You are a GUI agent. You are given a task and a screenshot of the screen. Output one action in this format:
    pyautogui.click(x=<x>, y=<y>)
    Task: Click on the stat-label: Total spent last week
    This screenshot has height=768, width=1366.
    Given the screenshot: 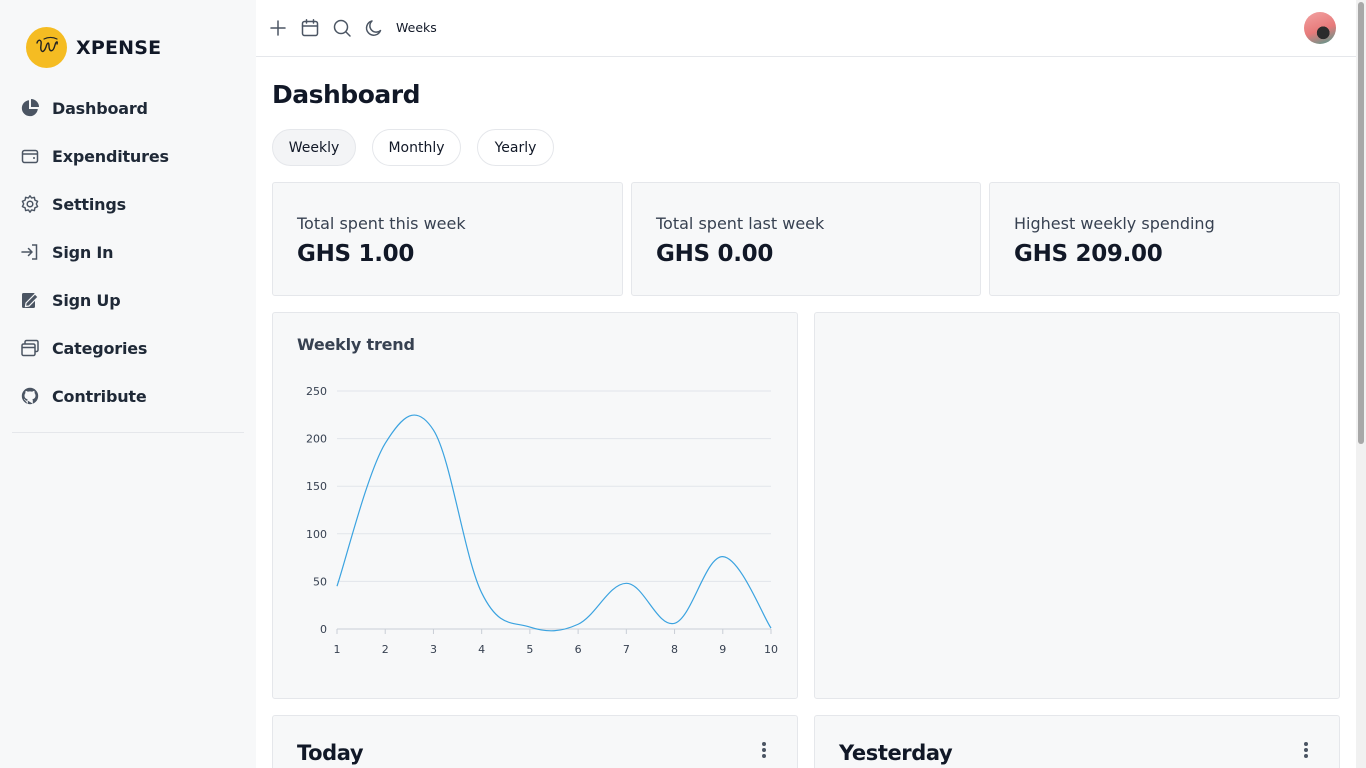 What is the action you would take?
    pyautogui.click(x=740, y=223)
    